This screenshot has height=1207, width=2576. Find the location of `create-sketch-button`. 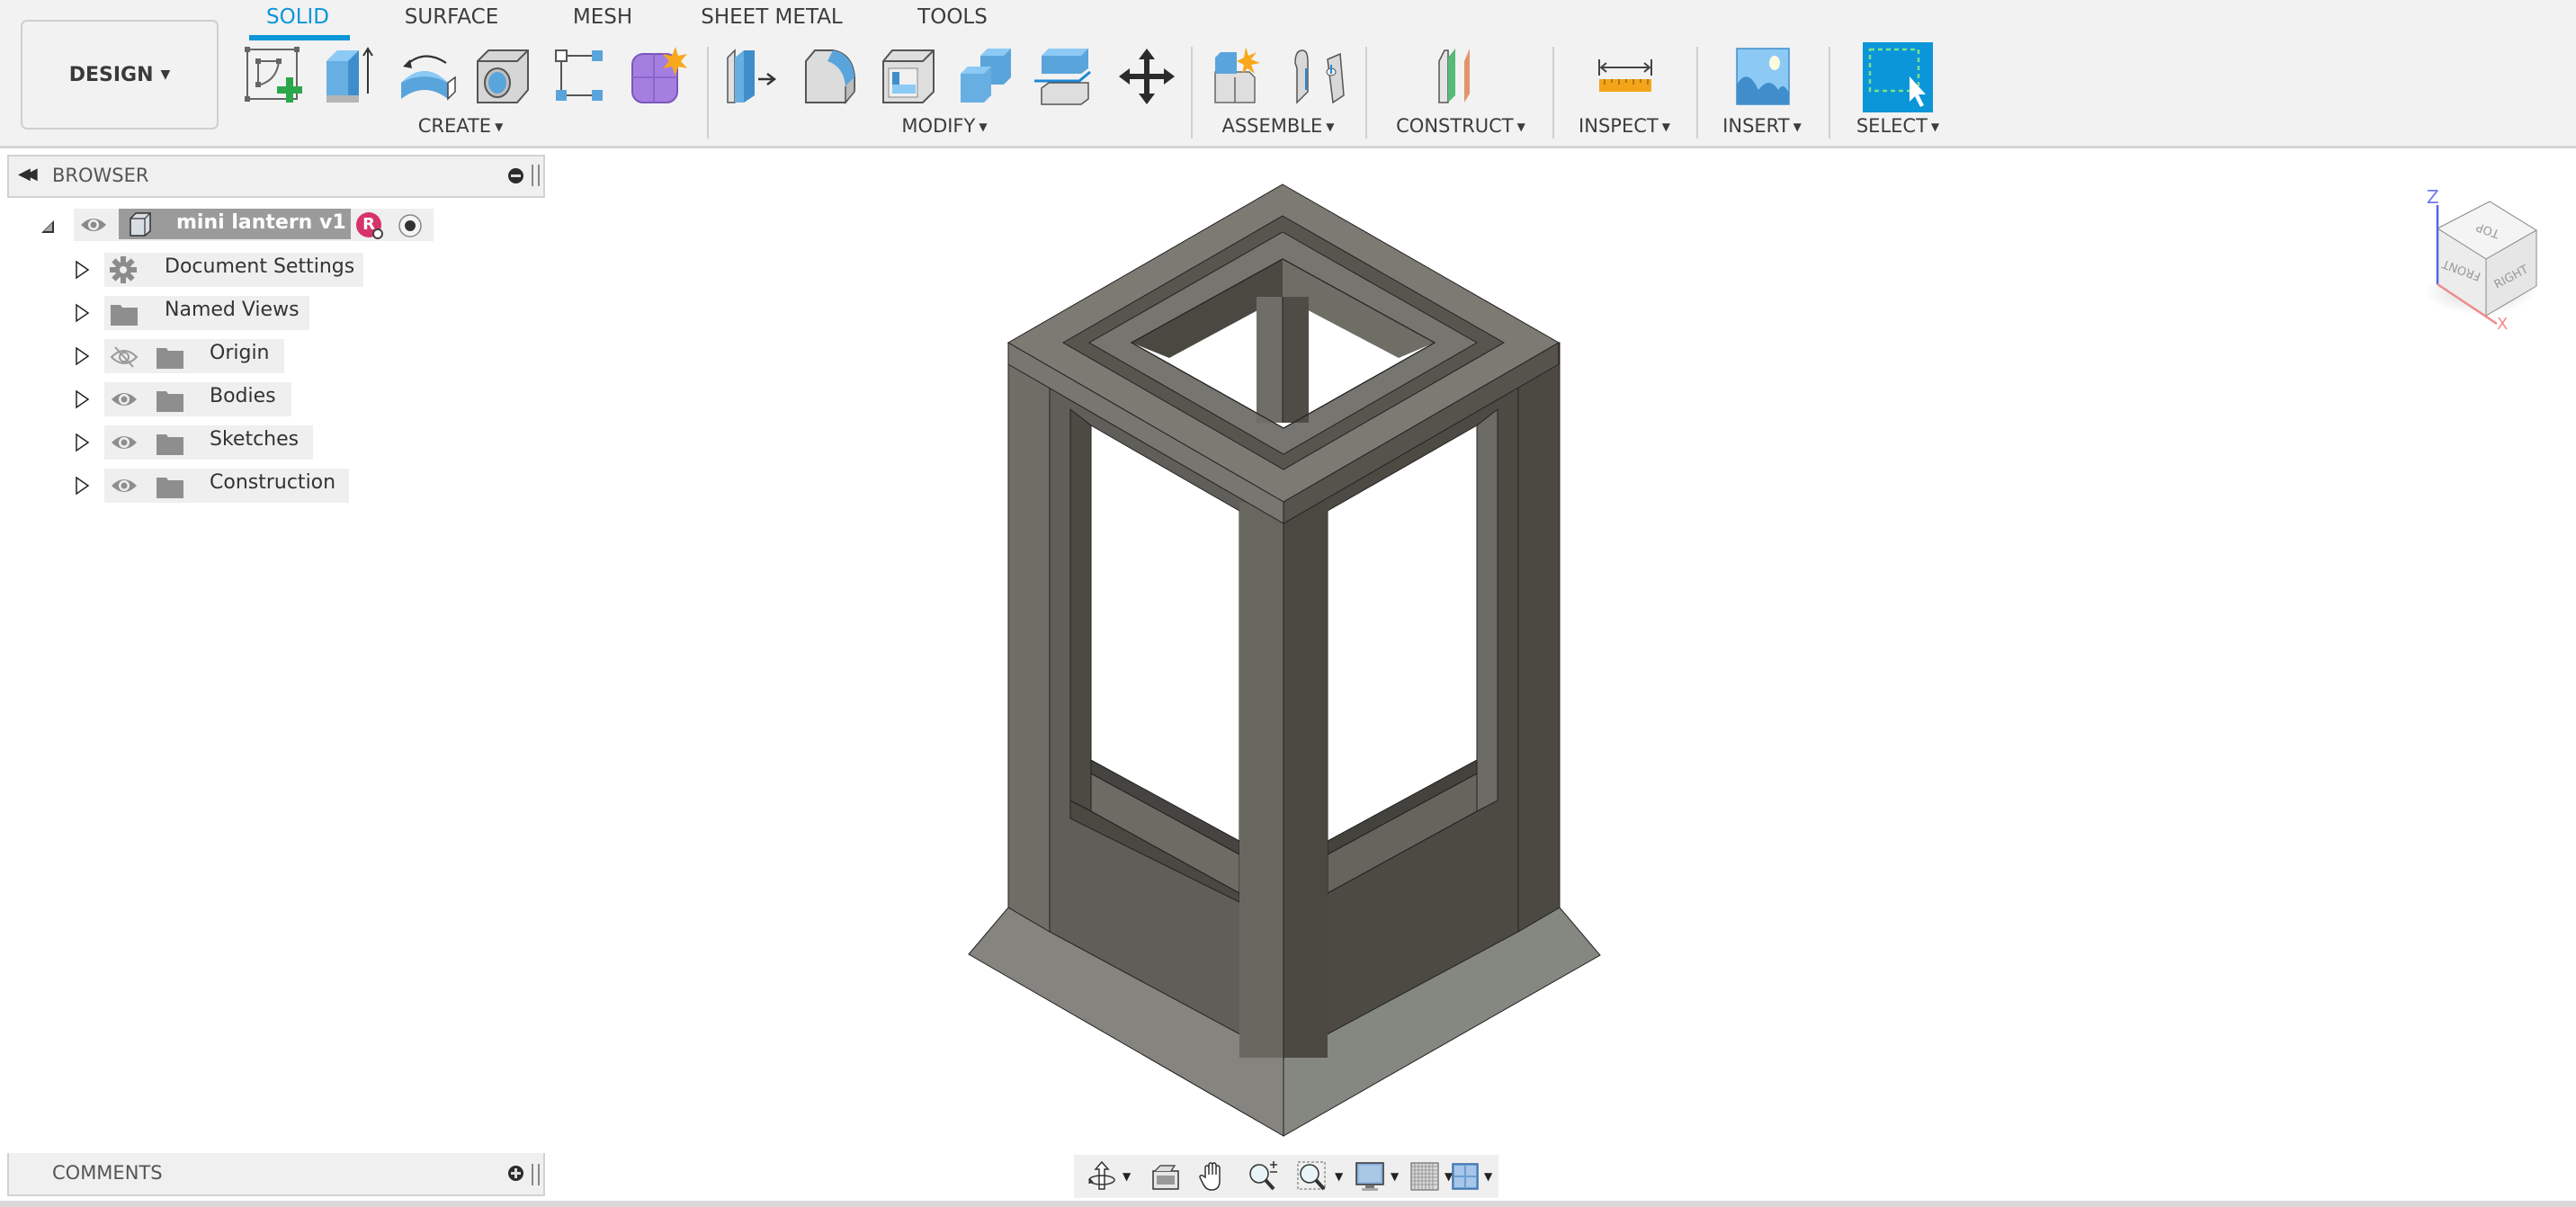

create-sketch-button is located at coordinates (274, 76).